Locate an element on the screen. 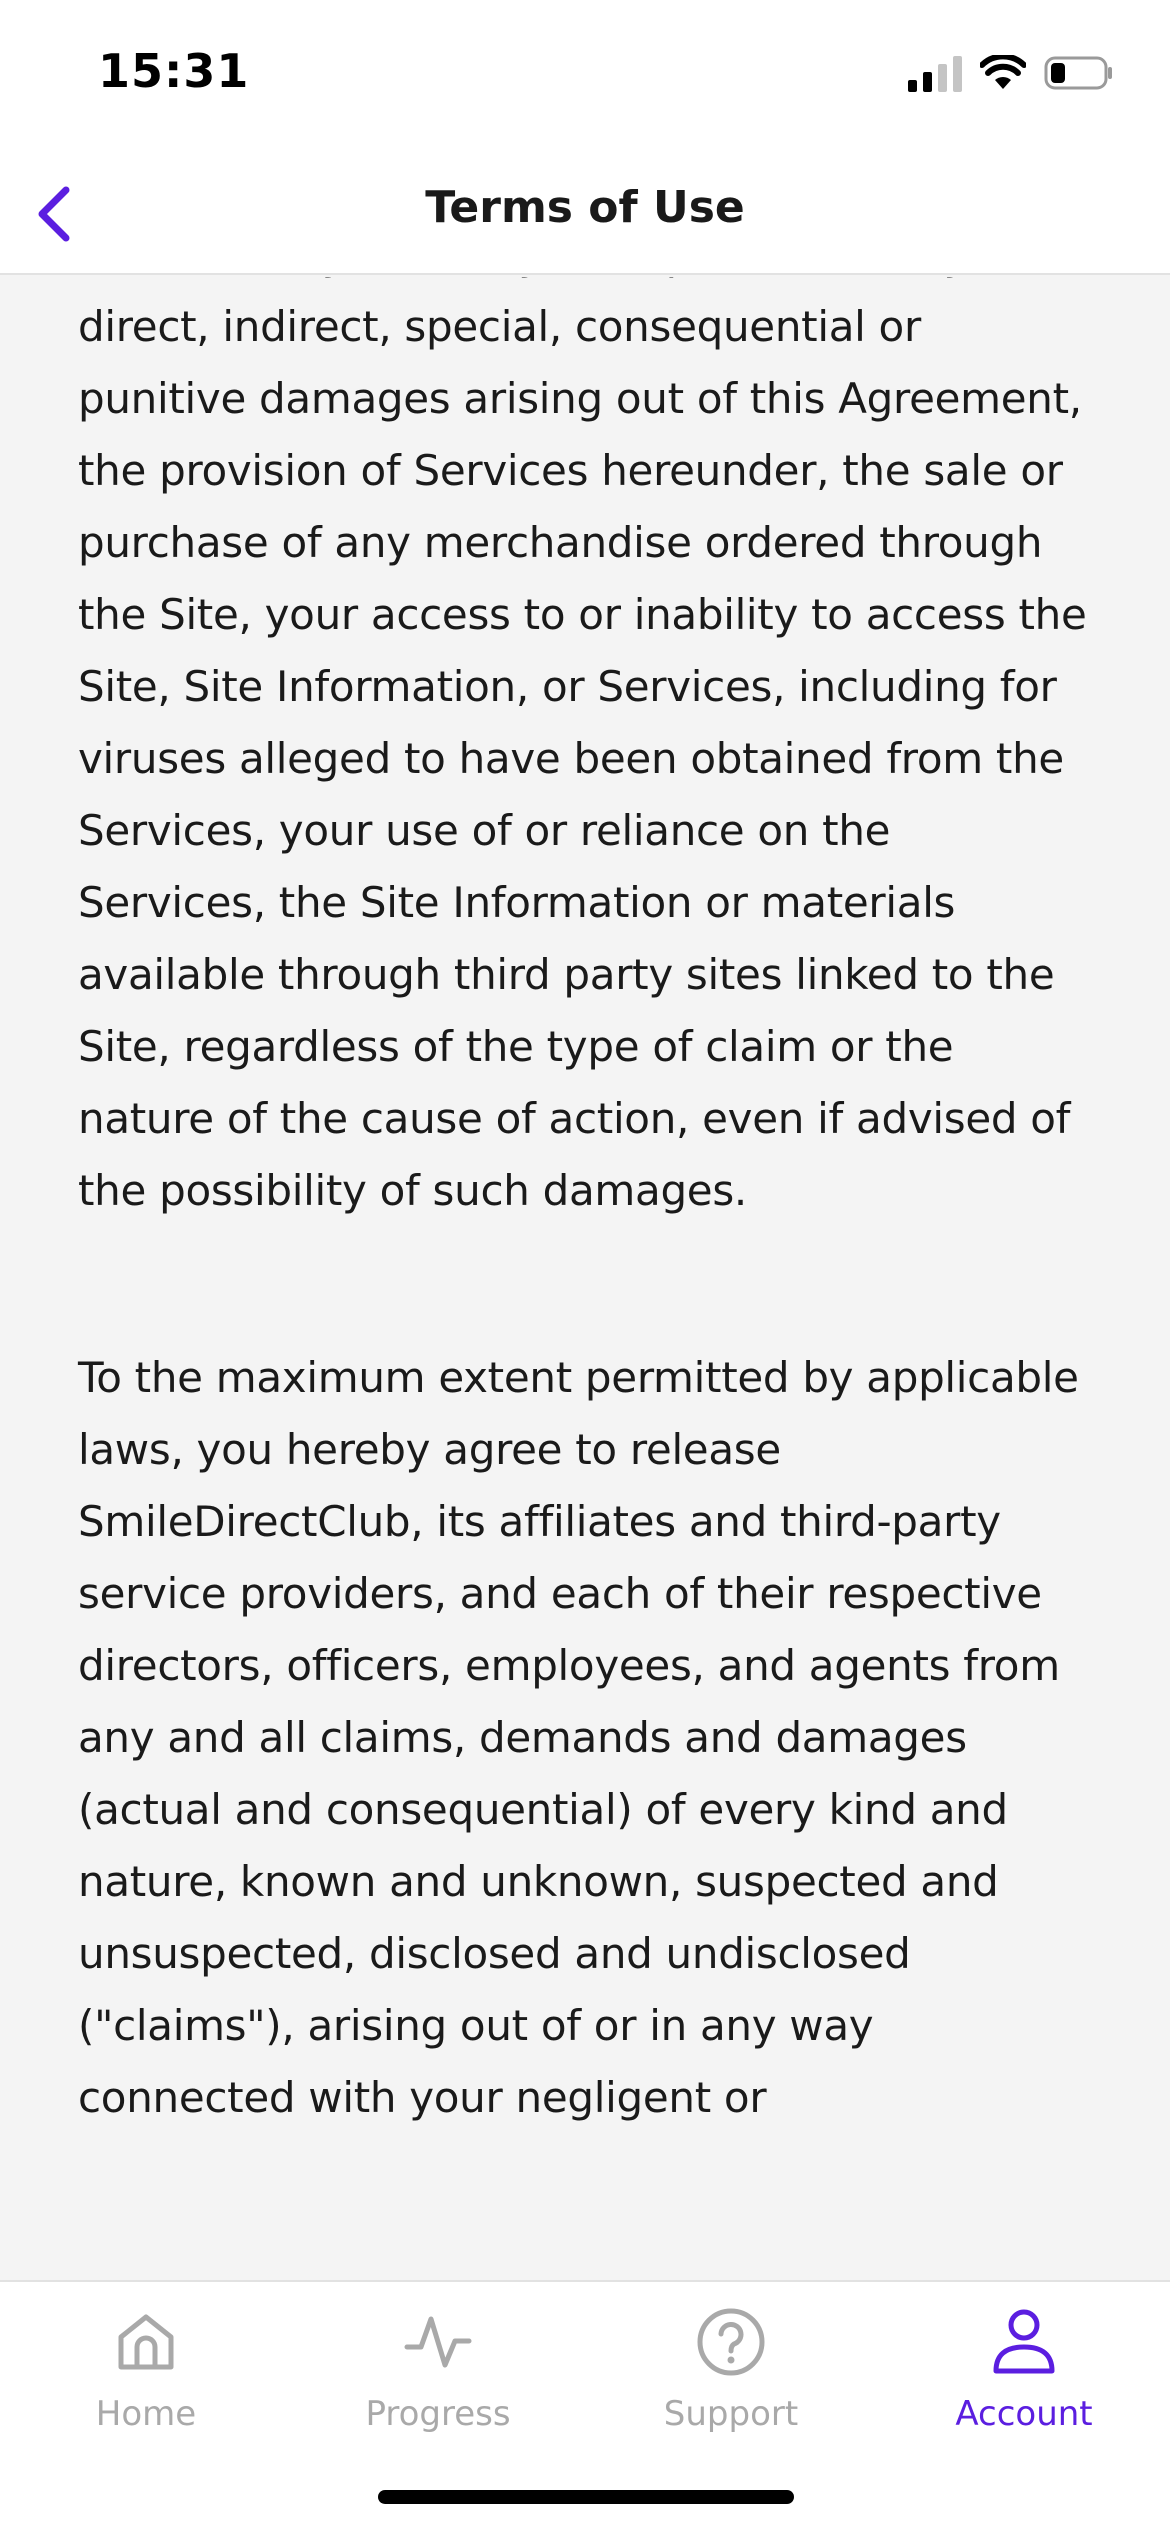 This screenshot has height=2532, width=1170. nav-header: Terms of Use is located at coordinates (585, 212).